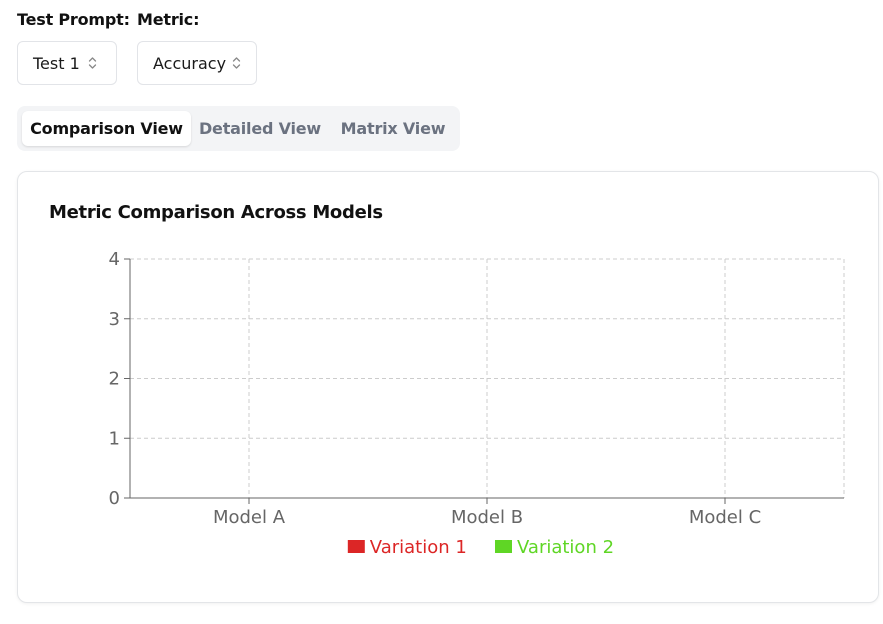 This screenshot has width=883, height=624. What do you see at coordinates (114, 259) in the screenshot?
I see `y-tick-label: 4` at bounding box center [114, 259].